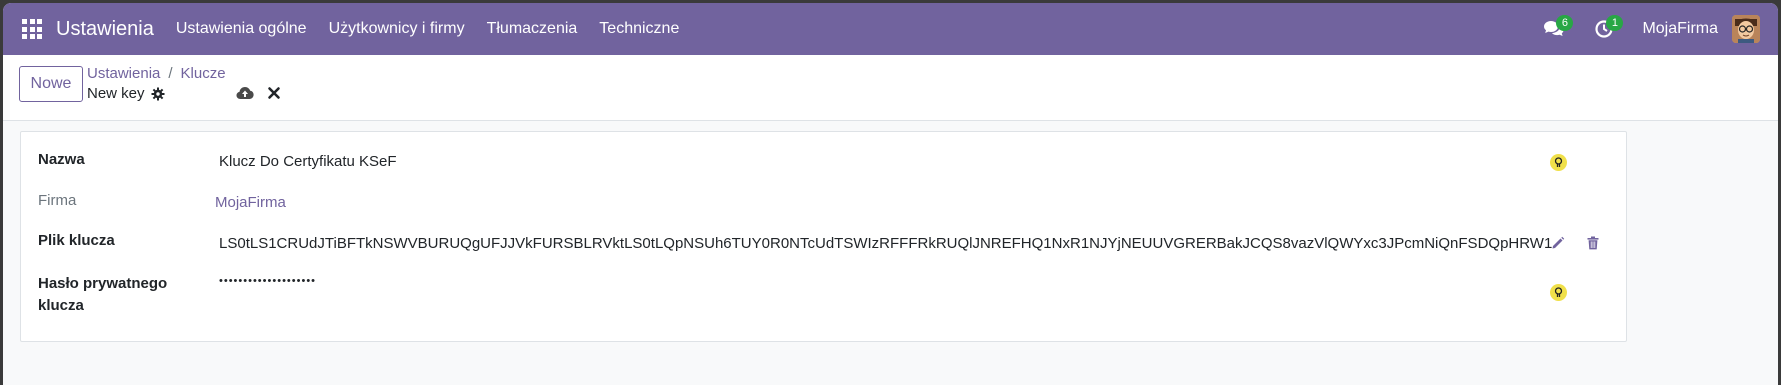 Image resolution: width=1781 pixels, height=385 pixels. I want to click on gear-icon, so click(158, 94).